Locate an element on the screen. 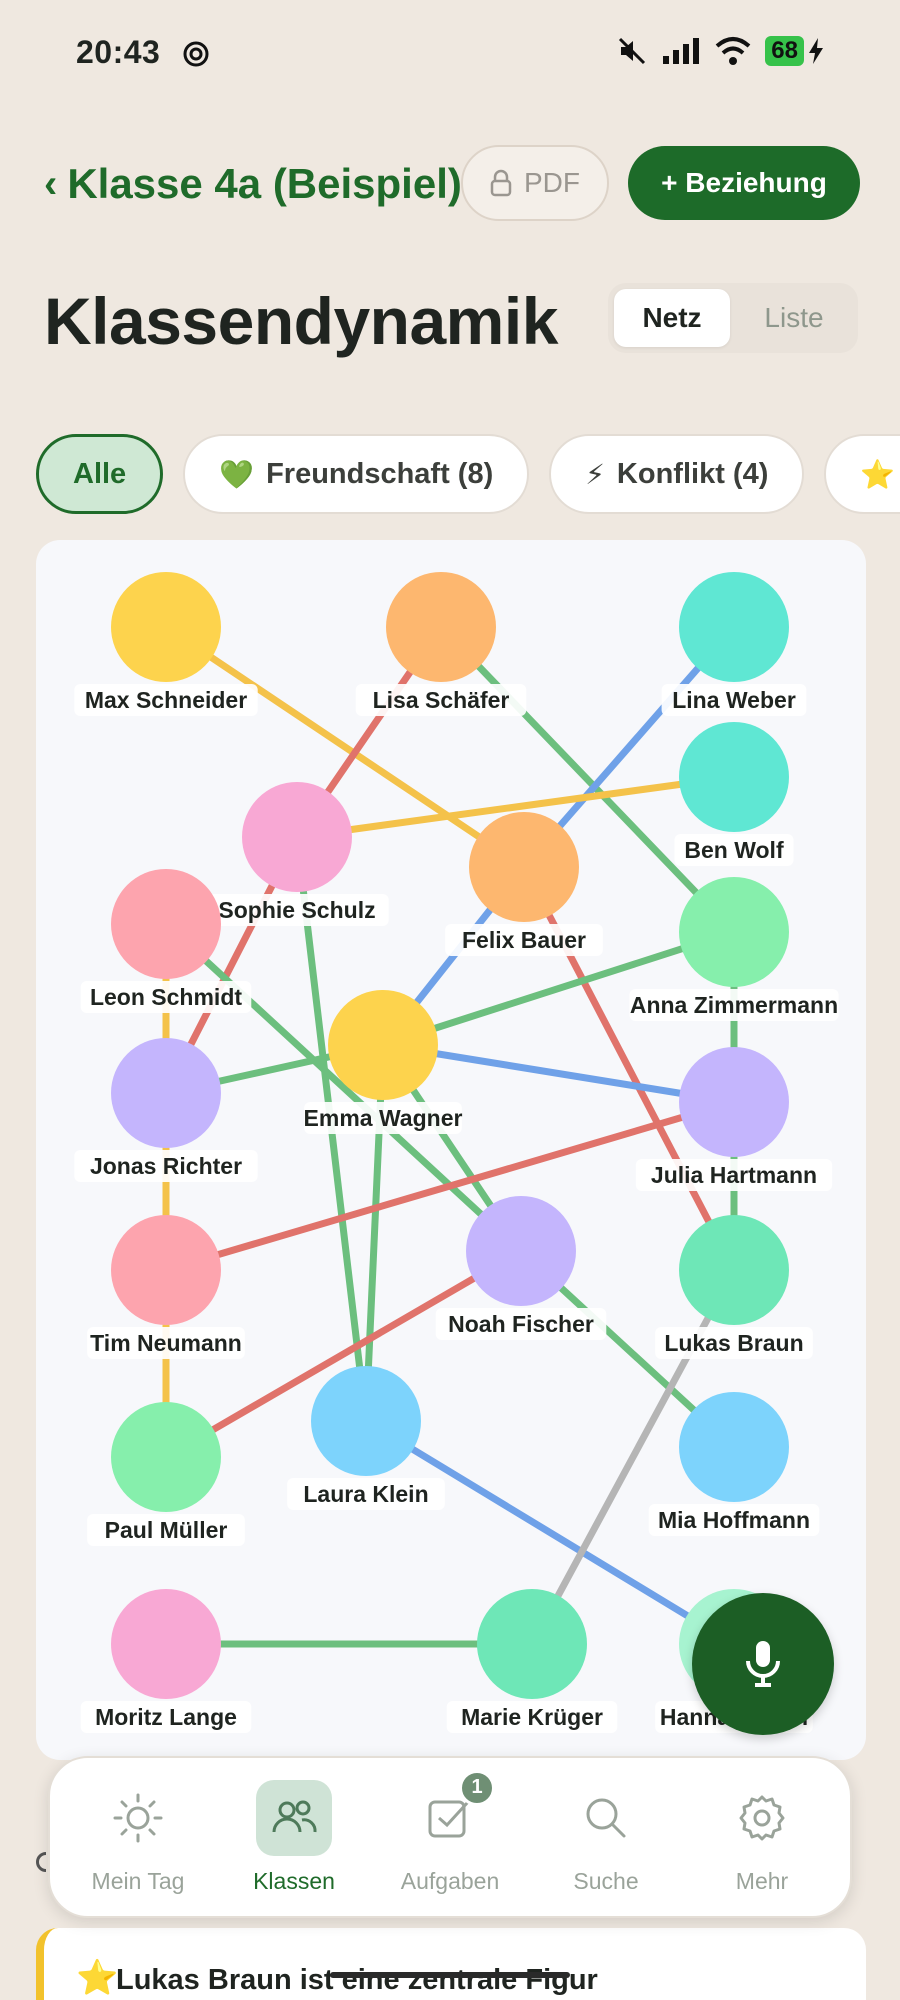 This screenshot has height=2000, width=900. filter-chip-alle: Alle is located at coordinates (100, 474).